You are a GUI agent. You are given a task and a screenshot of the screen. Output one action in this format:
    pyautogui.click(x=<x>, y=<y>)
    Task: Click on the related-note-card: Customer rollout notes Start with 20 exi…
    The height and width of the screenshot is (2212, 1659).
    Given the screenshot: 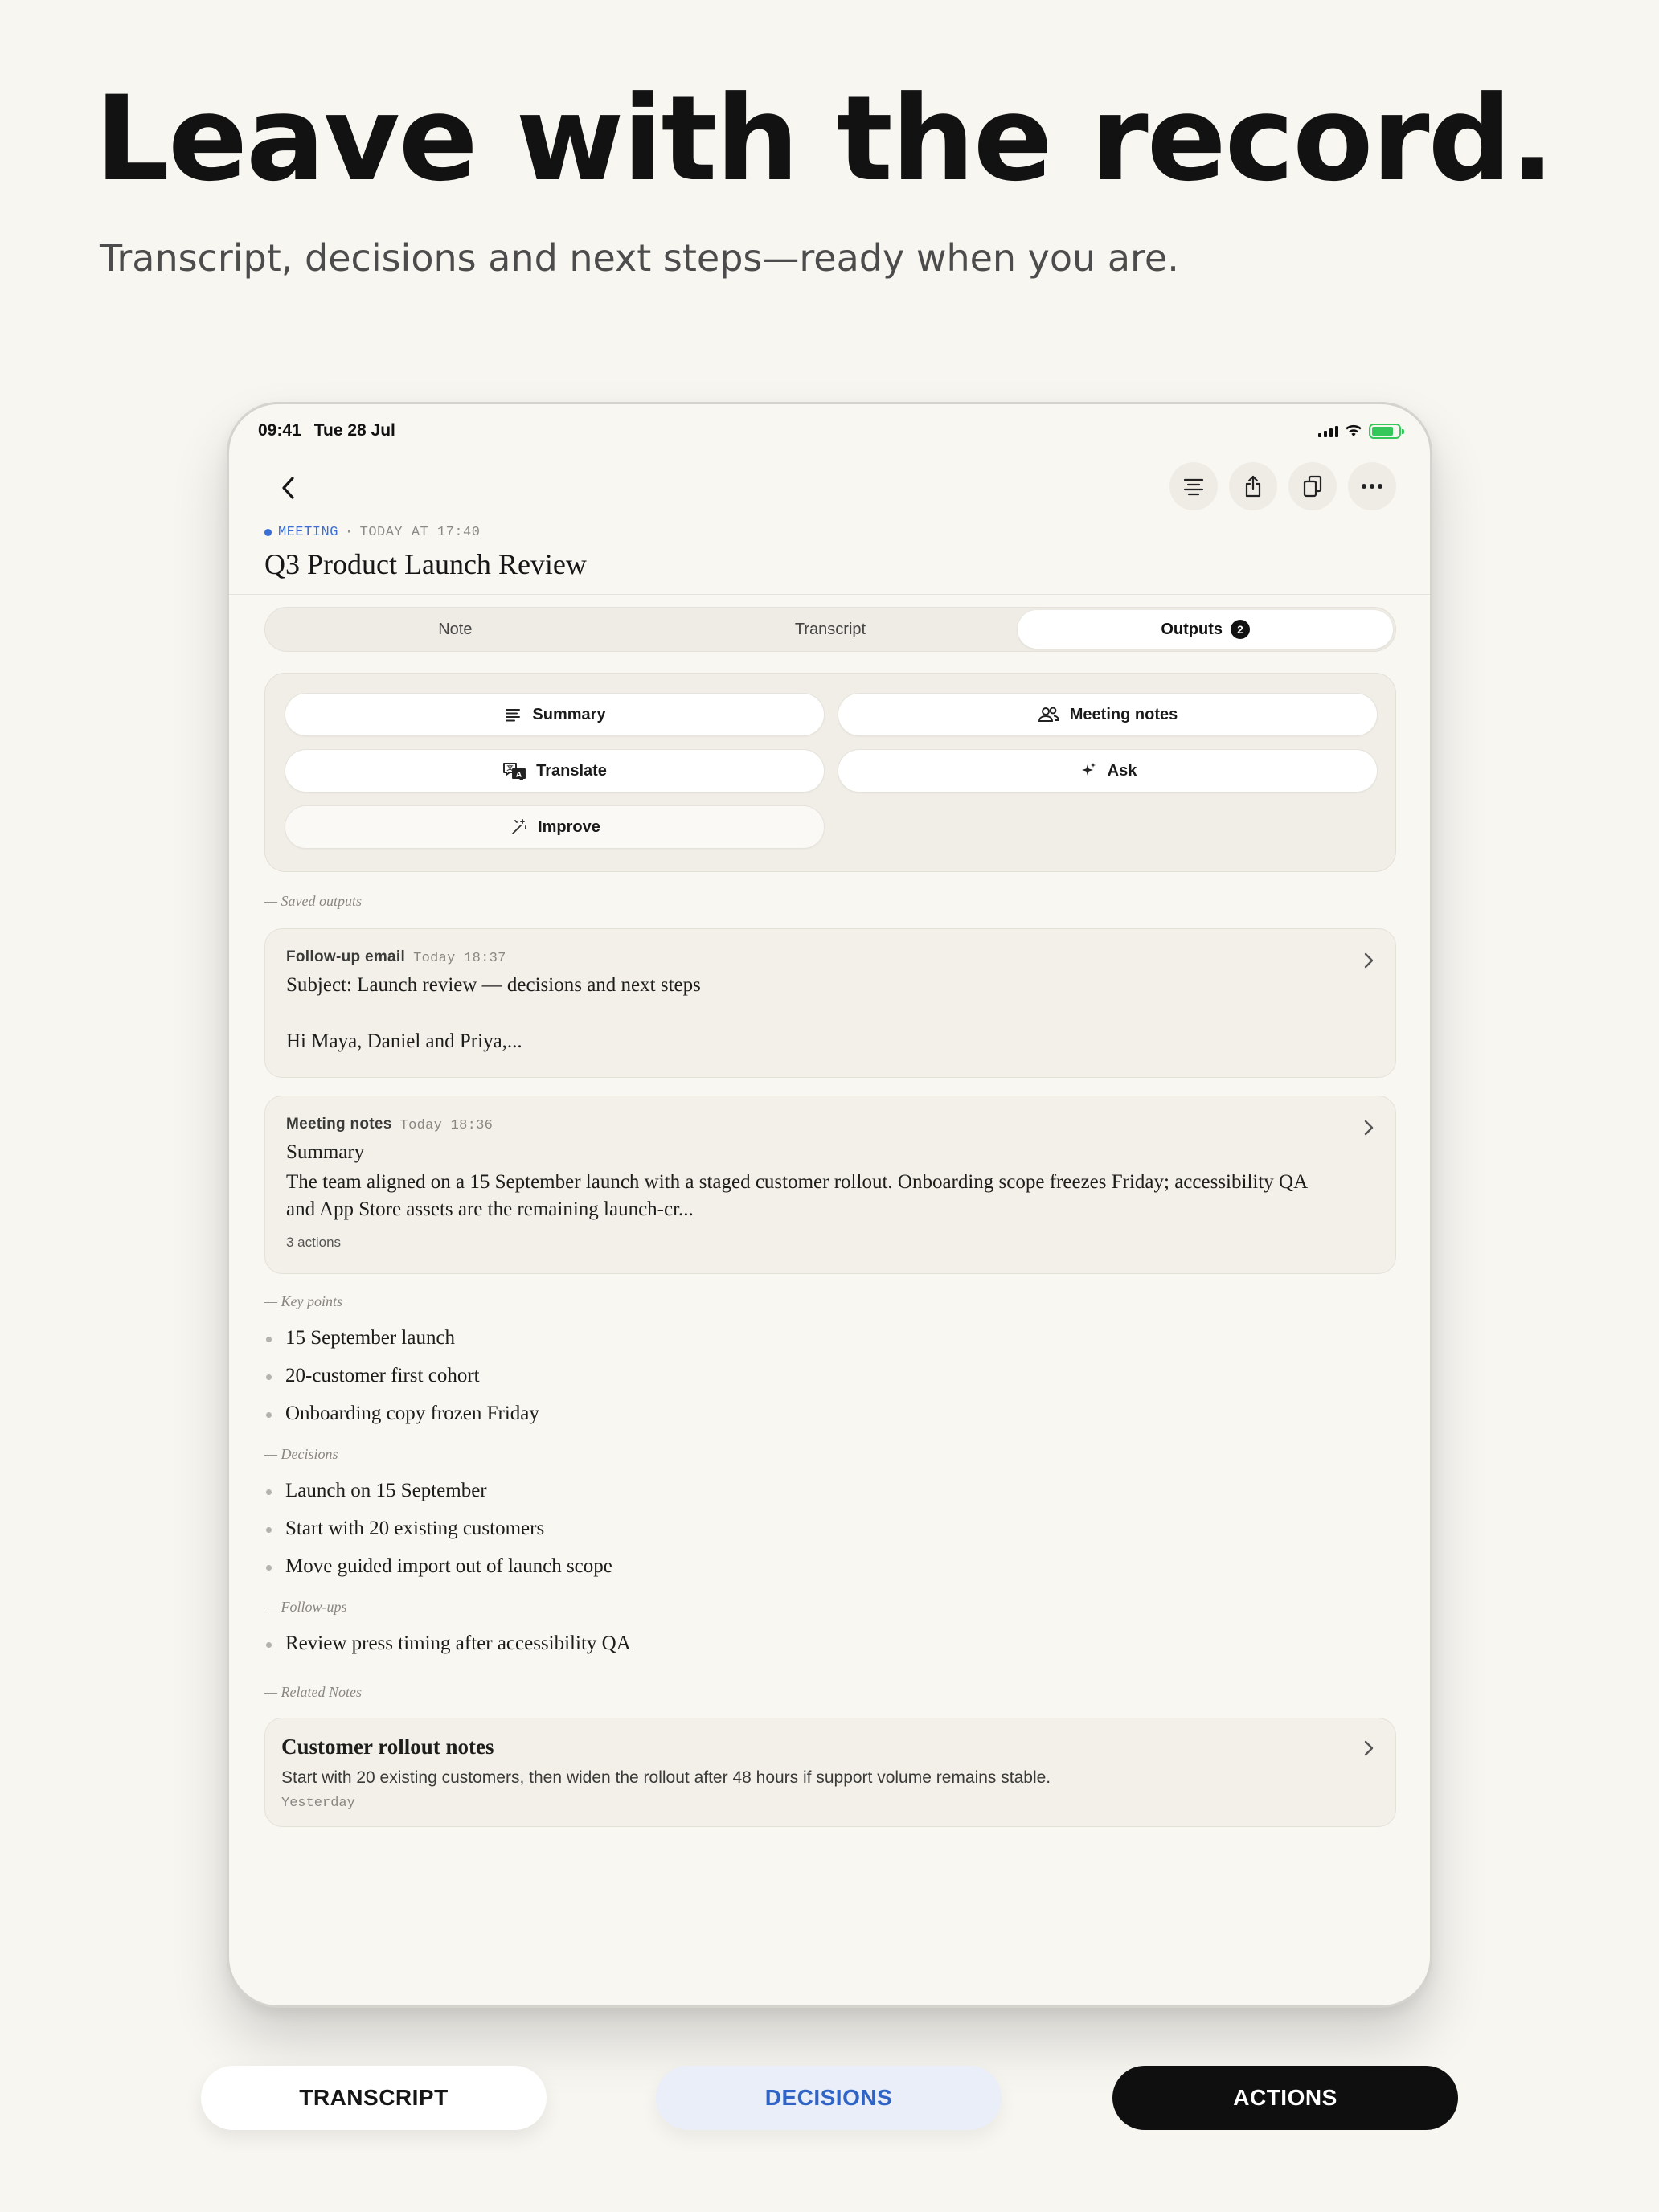 What is the action you would take?
    pyautogui.click(x=830, y=1772)
    